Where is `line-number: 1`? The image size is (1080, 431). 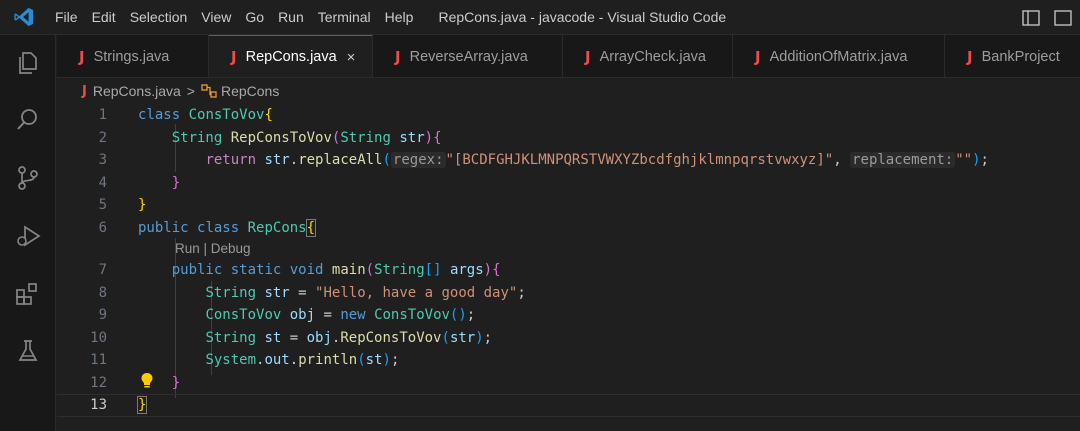 line-number: 1 is located at coordinates (102, 115).